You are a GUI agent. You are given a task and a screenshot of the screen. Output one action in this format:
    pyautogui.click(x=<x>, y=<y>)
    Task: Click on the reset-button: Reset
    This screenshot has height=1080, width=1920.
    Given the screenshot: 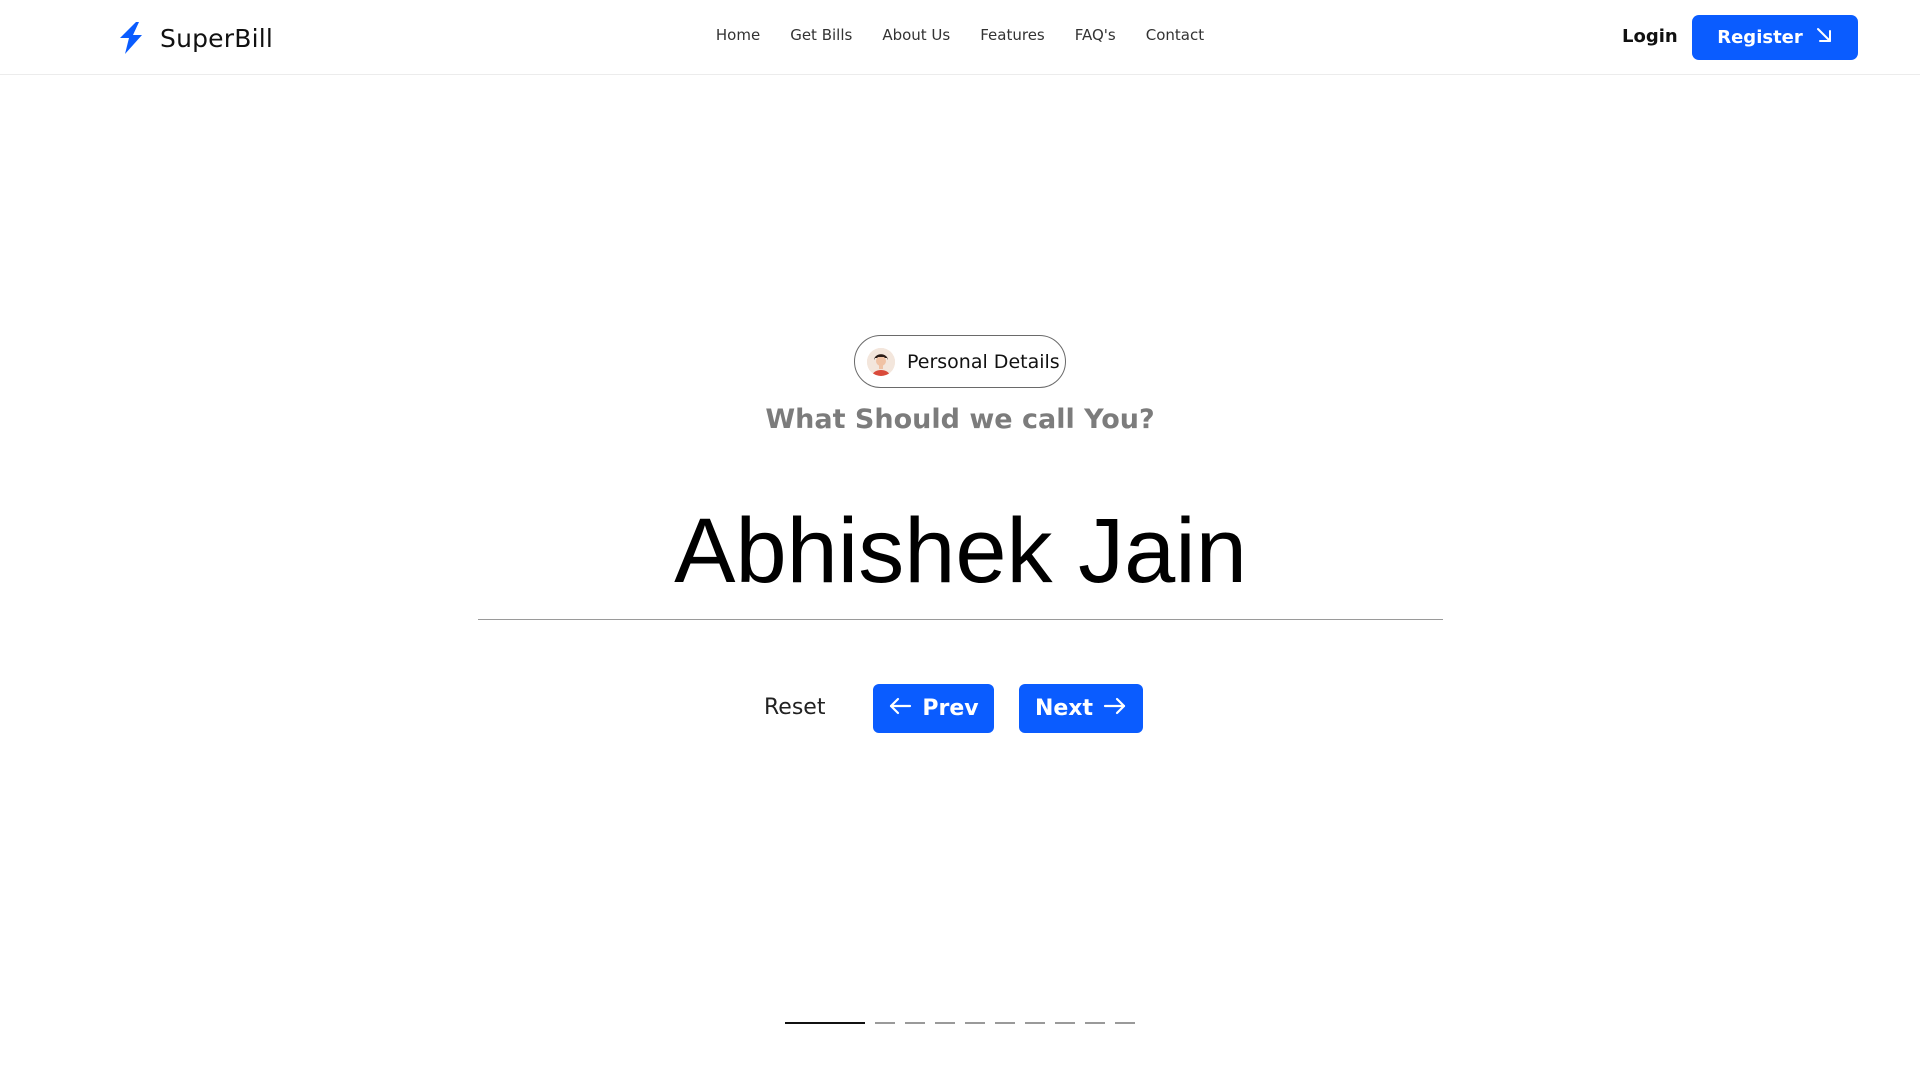 What is the action you would take?
    pyautogui.click(x=794, y=707)
    